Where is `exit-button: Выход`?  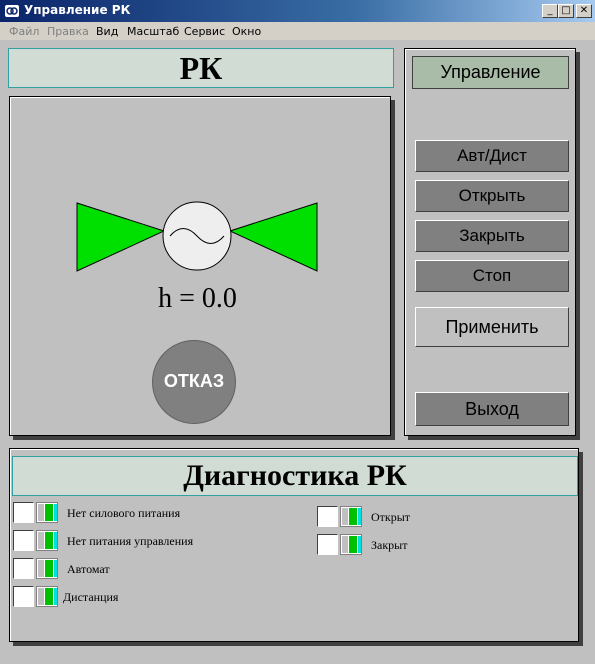
exit-button: Выход is located at coordinates (492, 409).